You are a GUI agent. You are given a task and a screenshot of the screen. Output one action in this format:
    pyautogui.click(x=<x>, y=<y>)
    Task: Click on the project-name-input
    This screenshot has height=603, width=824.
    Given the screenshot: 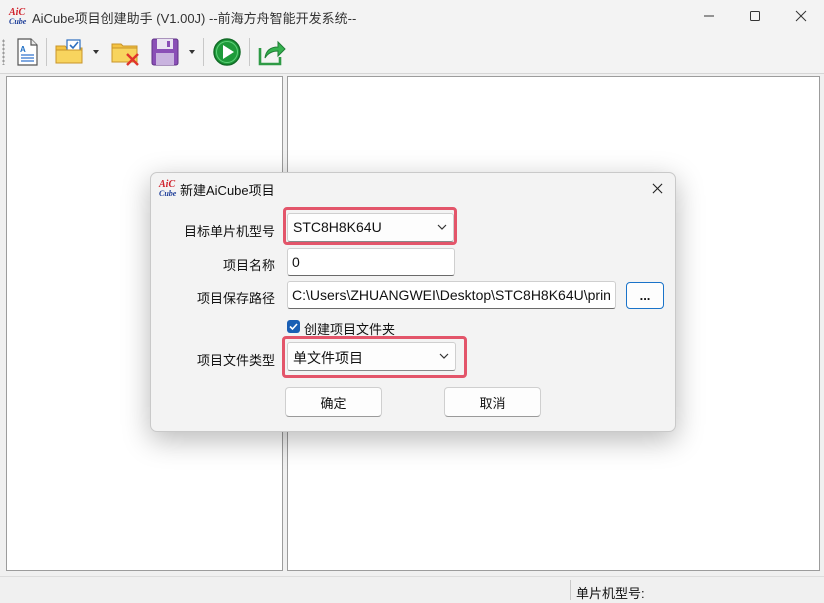 What is the action you would take?
    pyautogui.click(x=371, y=262)
    